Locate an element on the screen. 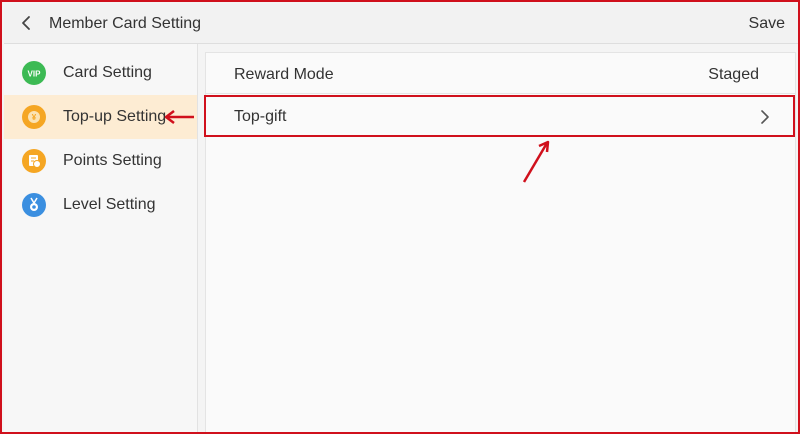 The height and width of the screenshot is (434, 800). sidebar-item-top-up-setting: ¥ Top-up Setting is located at coordinates (100, 117).